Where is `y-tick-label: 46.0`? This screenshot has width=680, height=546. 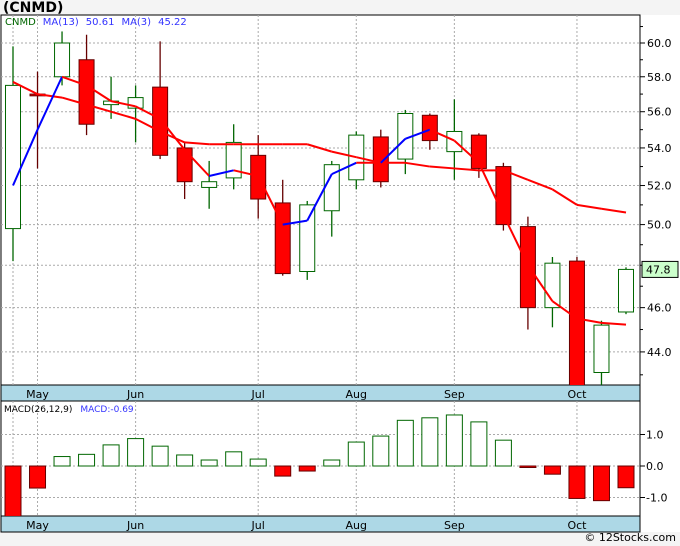
y-tick-label: 46.0 is located at coordinates (659, 308).